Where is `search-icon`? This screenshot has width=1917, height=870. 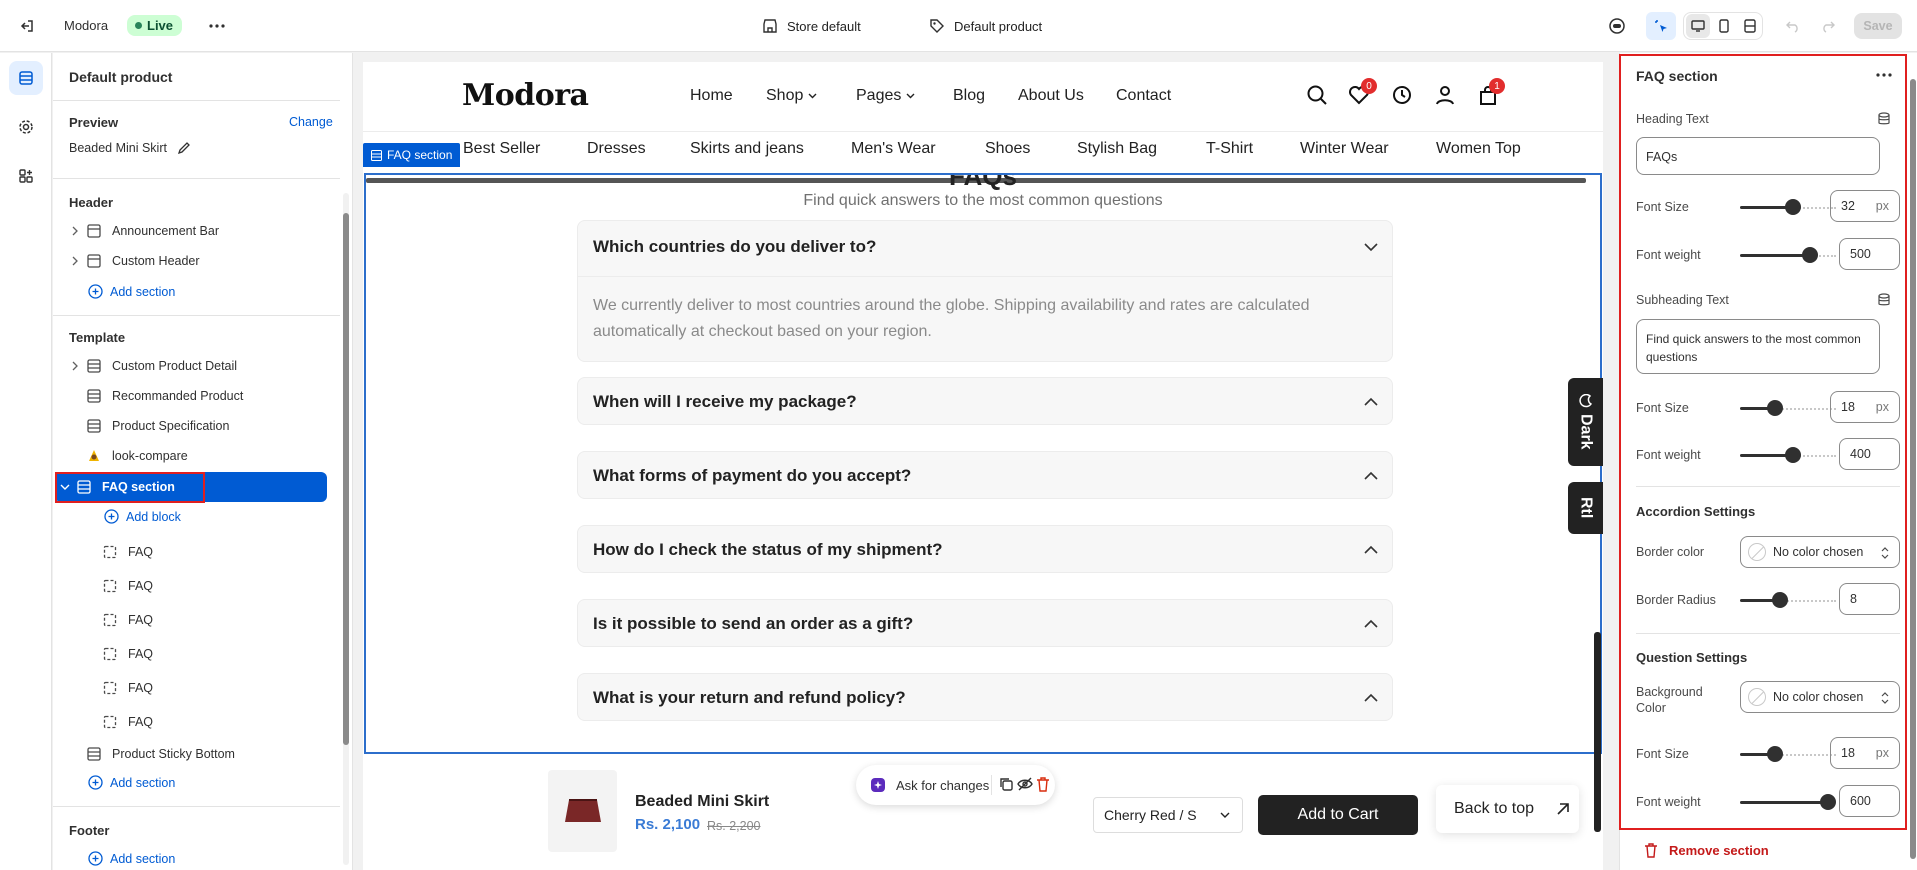
search-icon is located at coordinates (1317, 95).